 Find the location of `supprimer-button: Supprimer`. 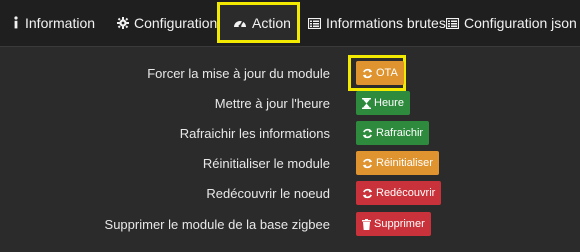

supprimer-button: Supprimer is located at coordinates (393, 224).